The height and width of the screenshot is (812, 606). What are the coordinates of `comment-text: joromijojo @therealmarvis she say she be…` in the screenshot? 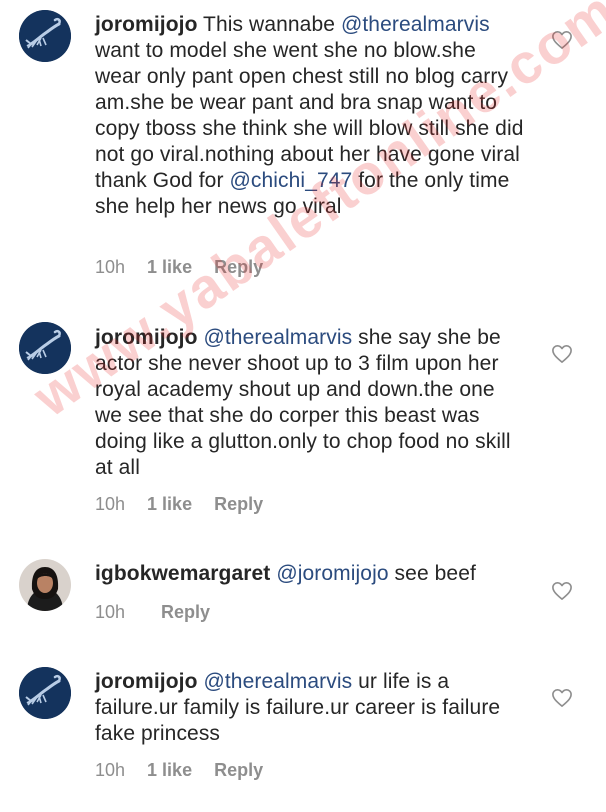 It's located at (311, 403).